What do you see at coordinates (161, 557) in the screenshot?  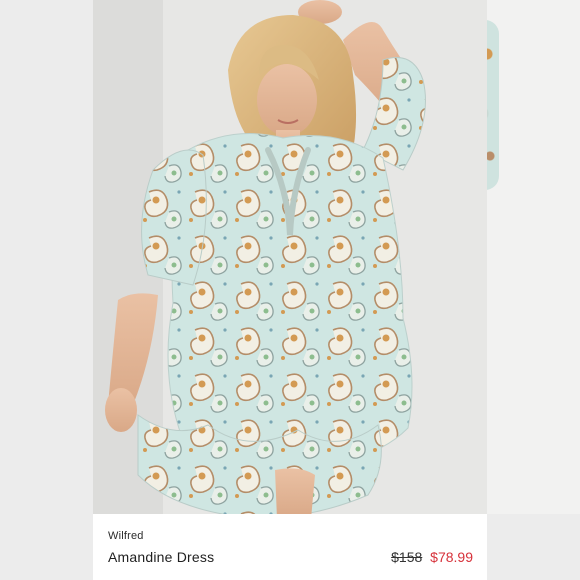 I see `product-title: Amandine Dress` at bounding box center [161, 557].